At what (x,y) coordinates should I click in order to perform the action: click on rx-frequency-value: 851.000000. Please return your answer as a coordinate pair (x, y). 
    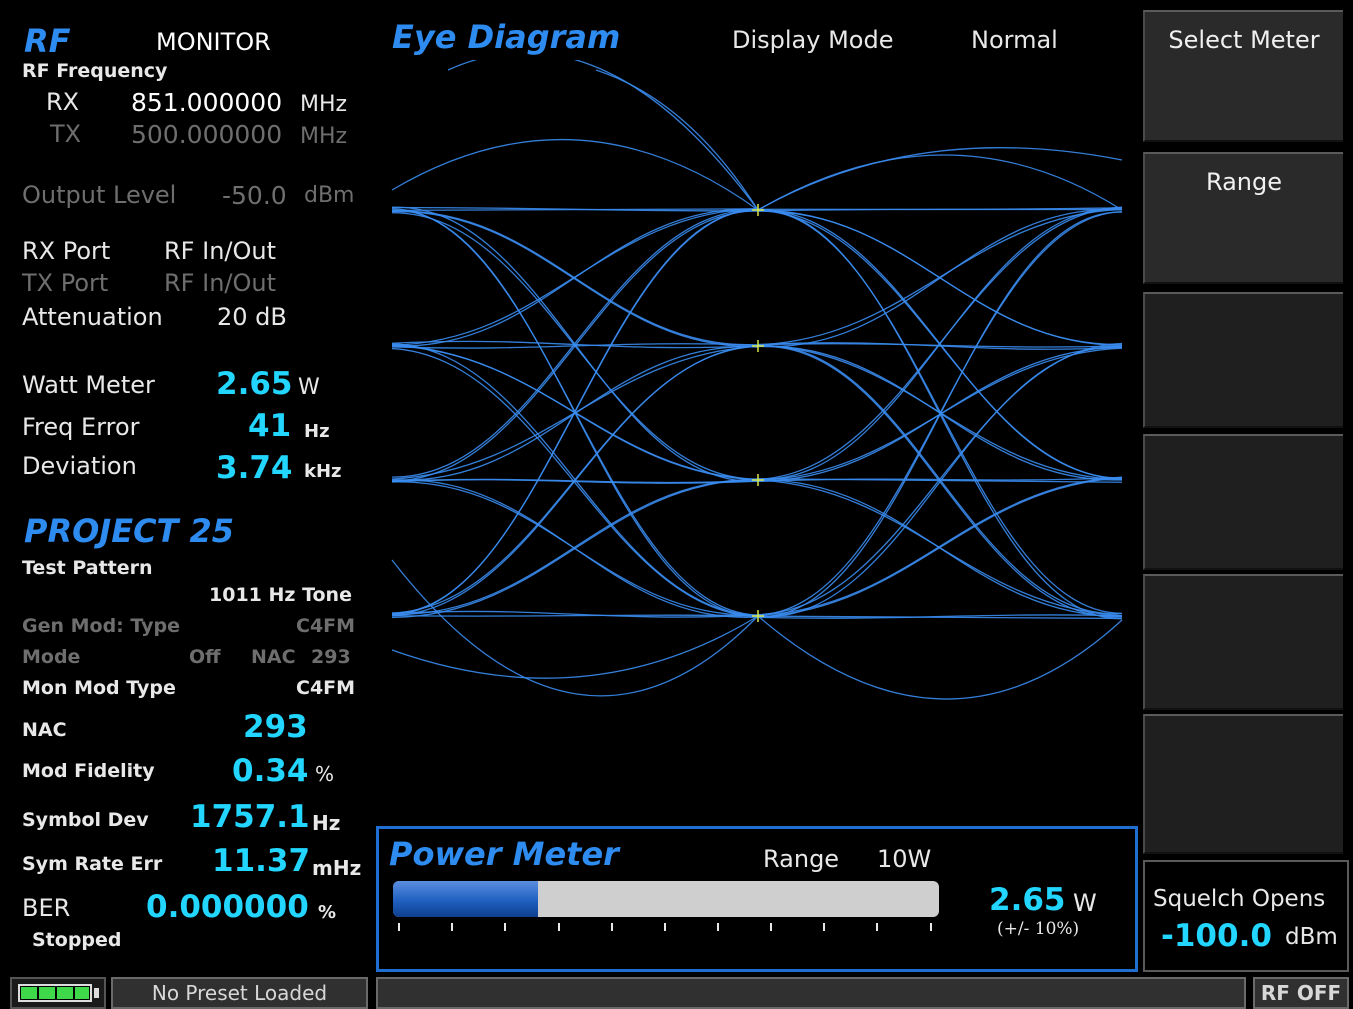
    Looking at the image, I should click on (206, 102).